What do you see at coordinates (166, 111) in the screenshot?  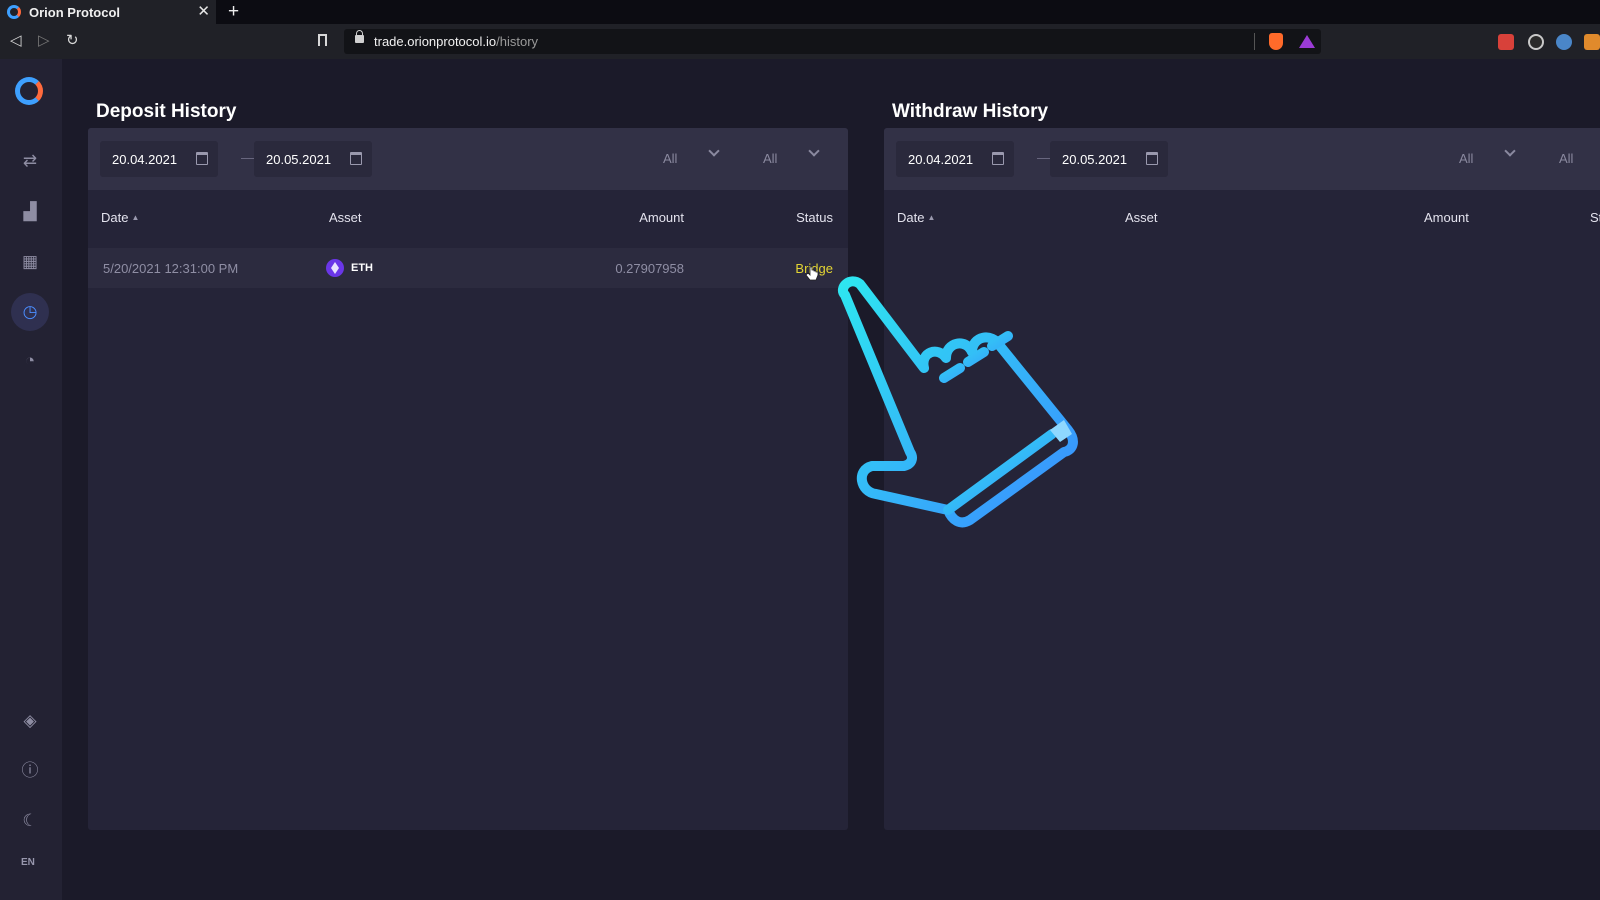 I see `deposit-history-title: Deposit History` at bounding box center [166, 111].